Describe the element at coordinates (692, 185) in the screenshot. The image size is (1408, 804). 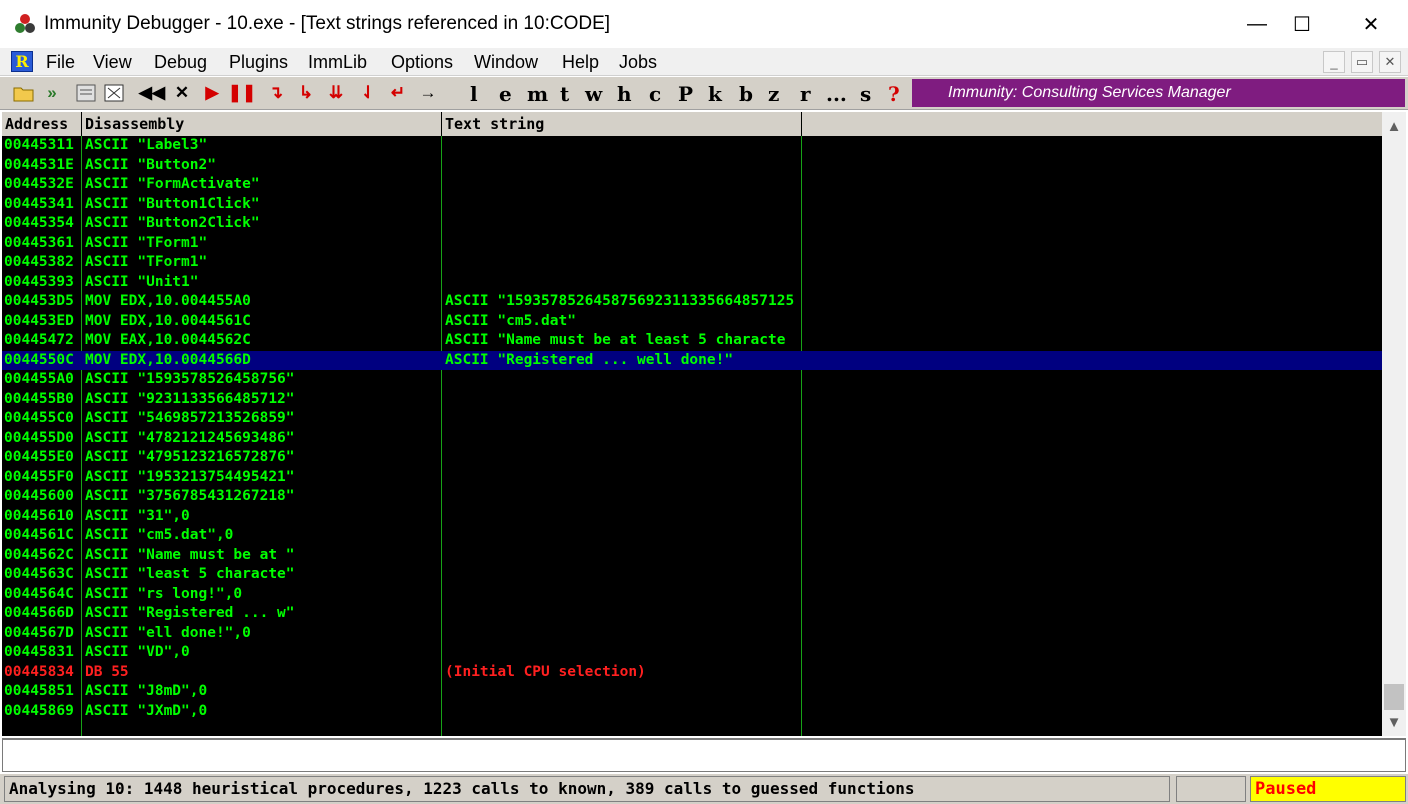
I see `table-row: 0044532E ASCII "FormActivate"` at that location.